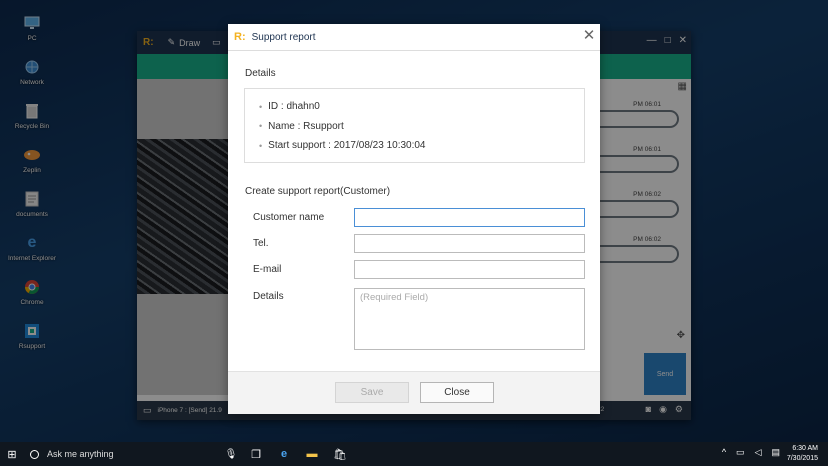  I want to click on dialog-logo: R:, so click(240, 37).